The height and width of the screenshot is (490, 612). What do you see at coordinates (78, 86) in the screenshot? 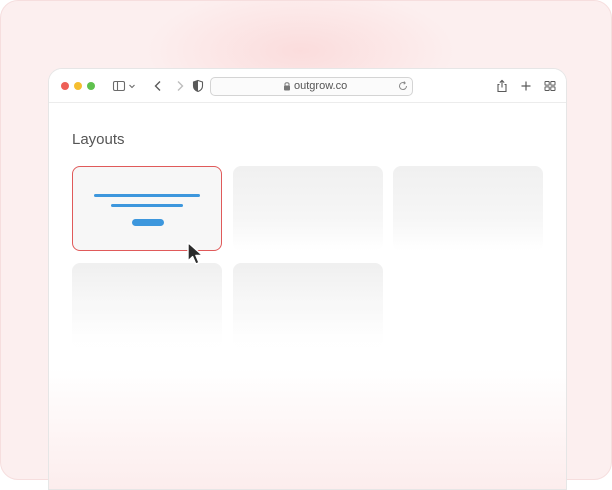
I see `minimize-window-button` at bounding box center [78, 86].